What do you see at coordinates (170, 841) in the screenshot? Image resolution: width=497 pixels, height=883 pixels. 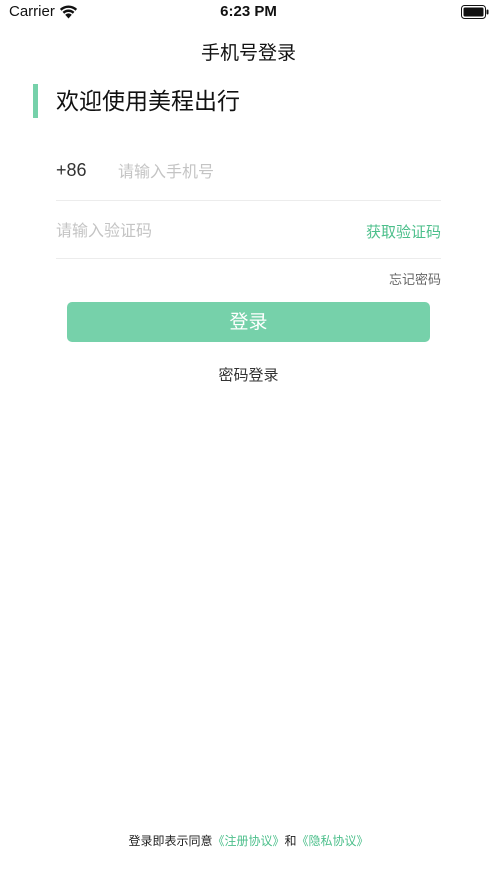 I see `agreement-prefix: 登录即表示同意` at bounding box center [170, 841].